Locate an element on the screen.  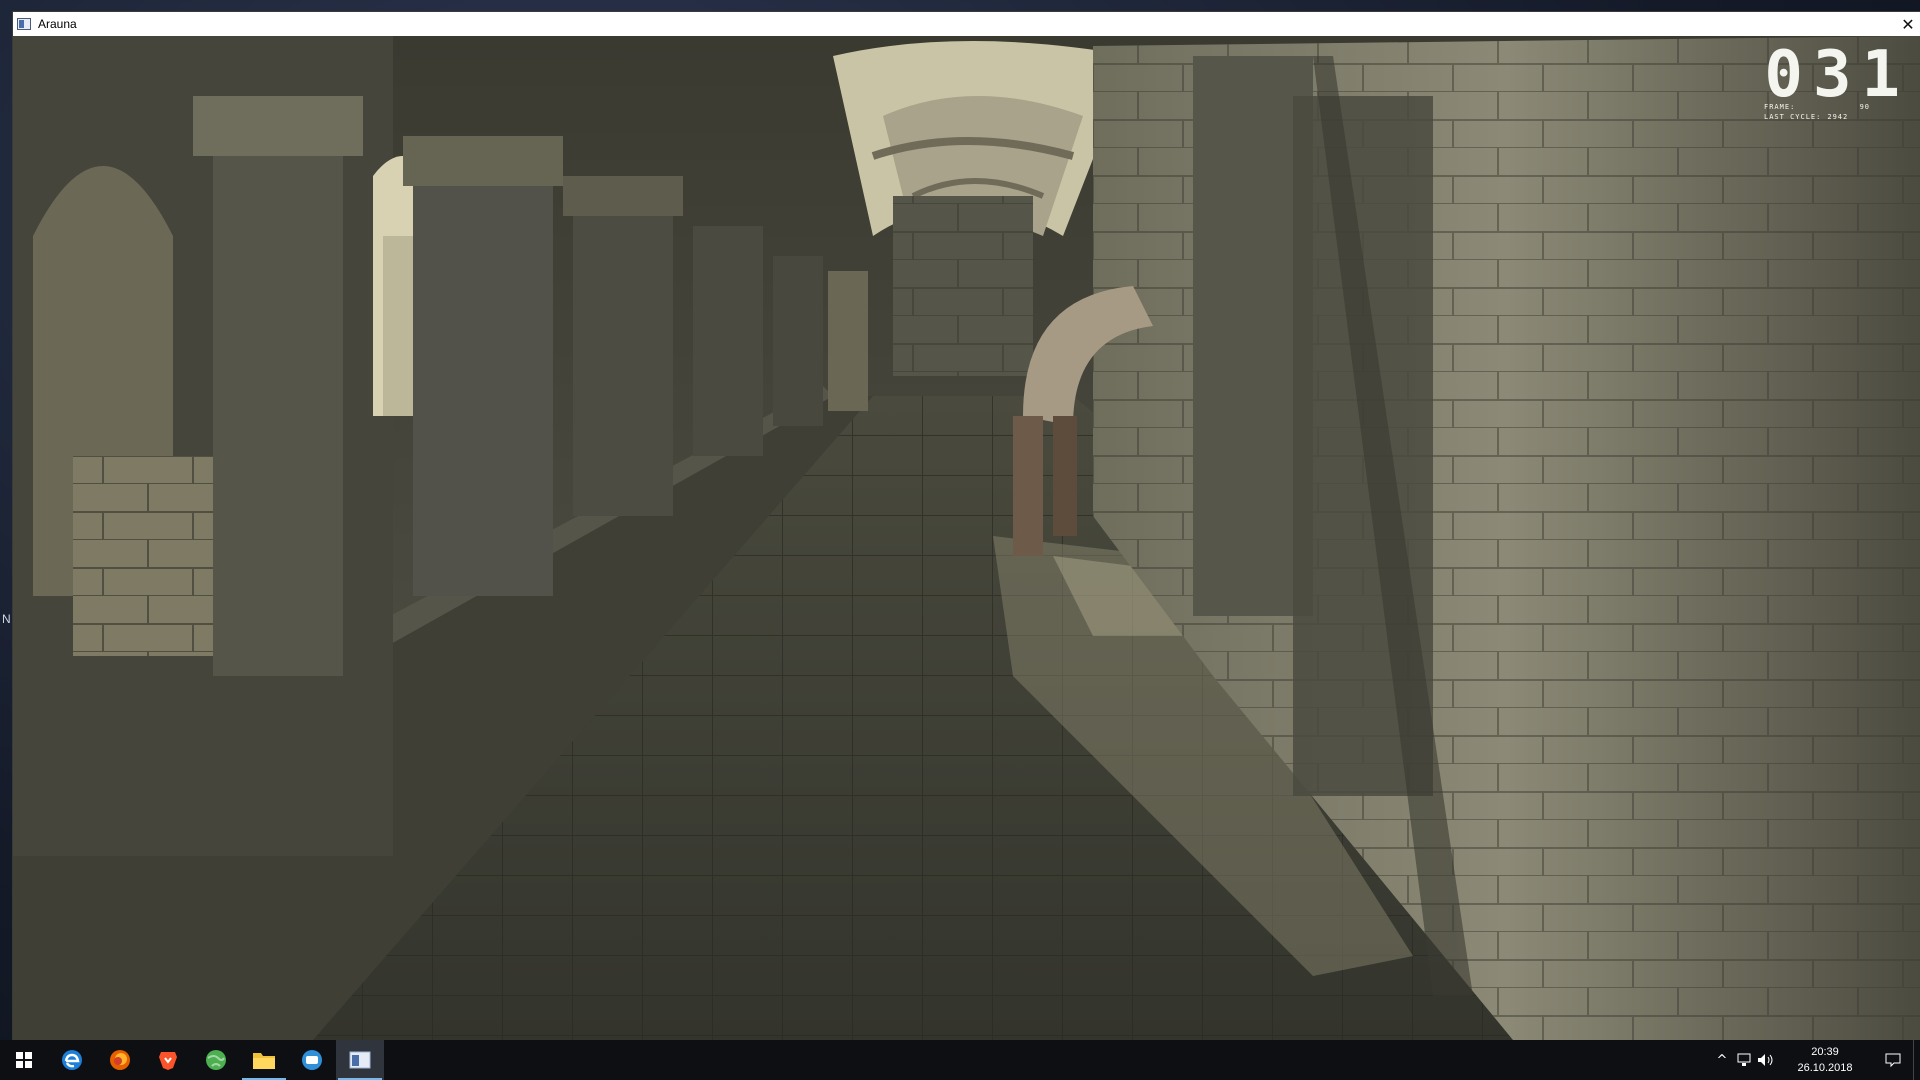
clock-date: 26.10.2018 is located at coordinates (1825, 1068).